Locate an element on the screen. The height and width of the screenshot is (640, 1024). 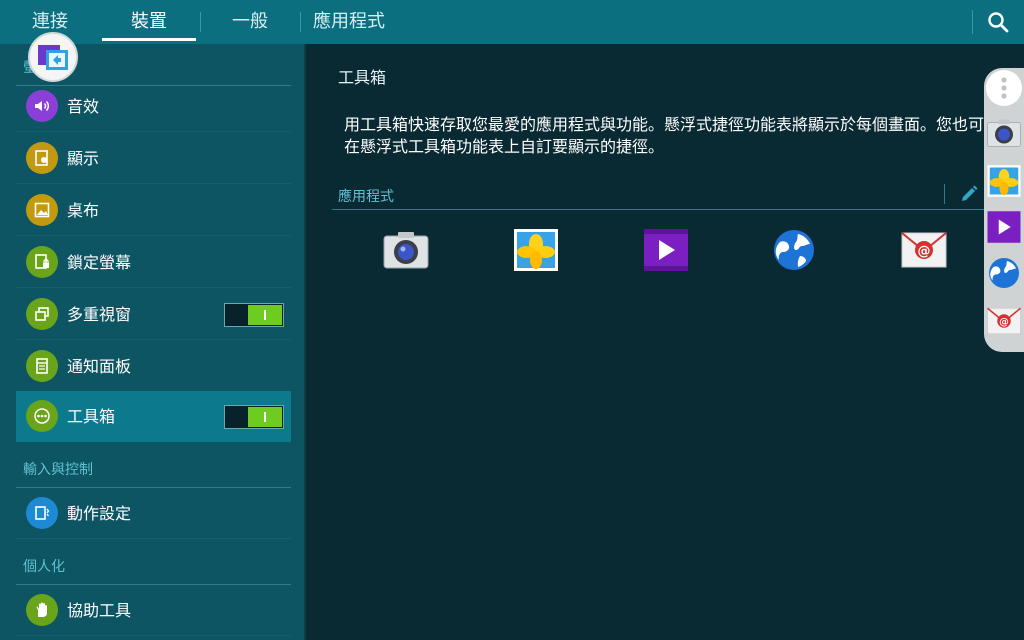
sidebar-item-label: 鎖定螢幕 is located at coordinates (99, 262).